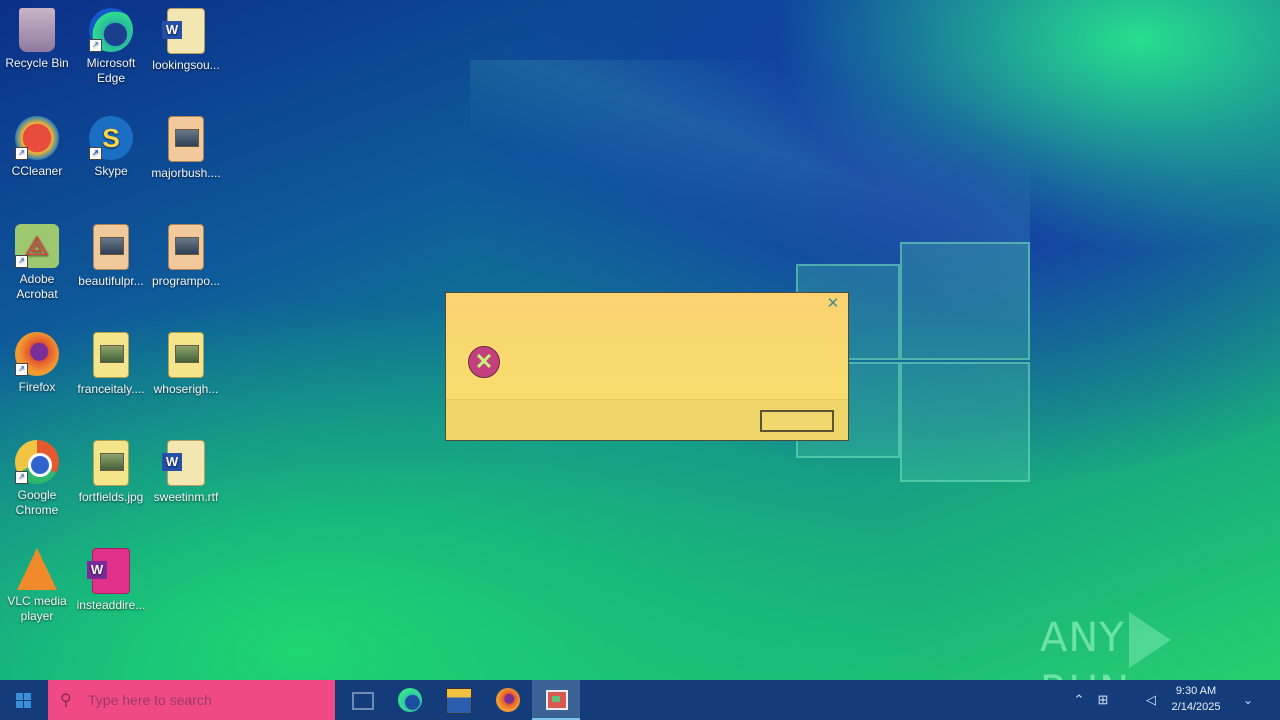  I want to click on desktop-icon-label: Recycle Bin, so click(37, 63).